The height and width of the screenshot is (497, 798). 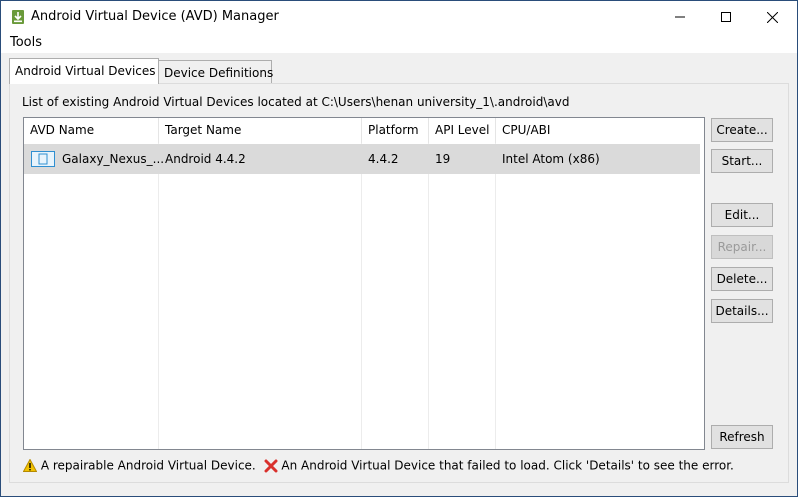 What do you see at coordinates (30, 465) in the screenshot?
I see `warning-icon` at bounding box center [30, 465].